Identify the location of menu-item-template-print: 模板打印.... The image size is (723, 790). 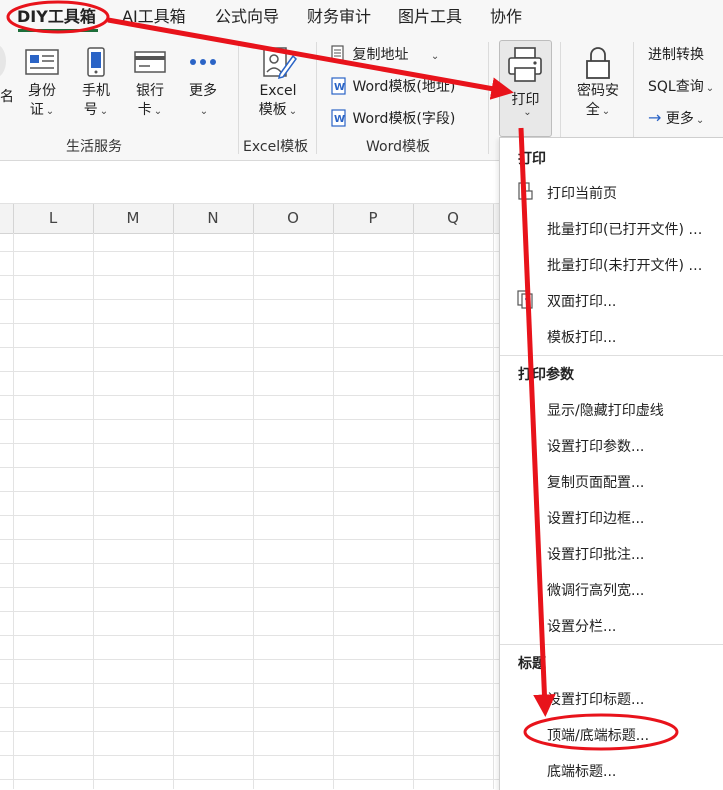
(581, 337).